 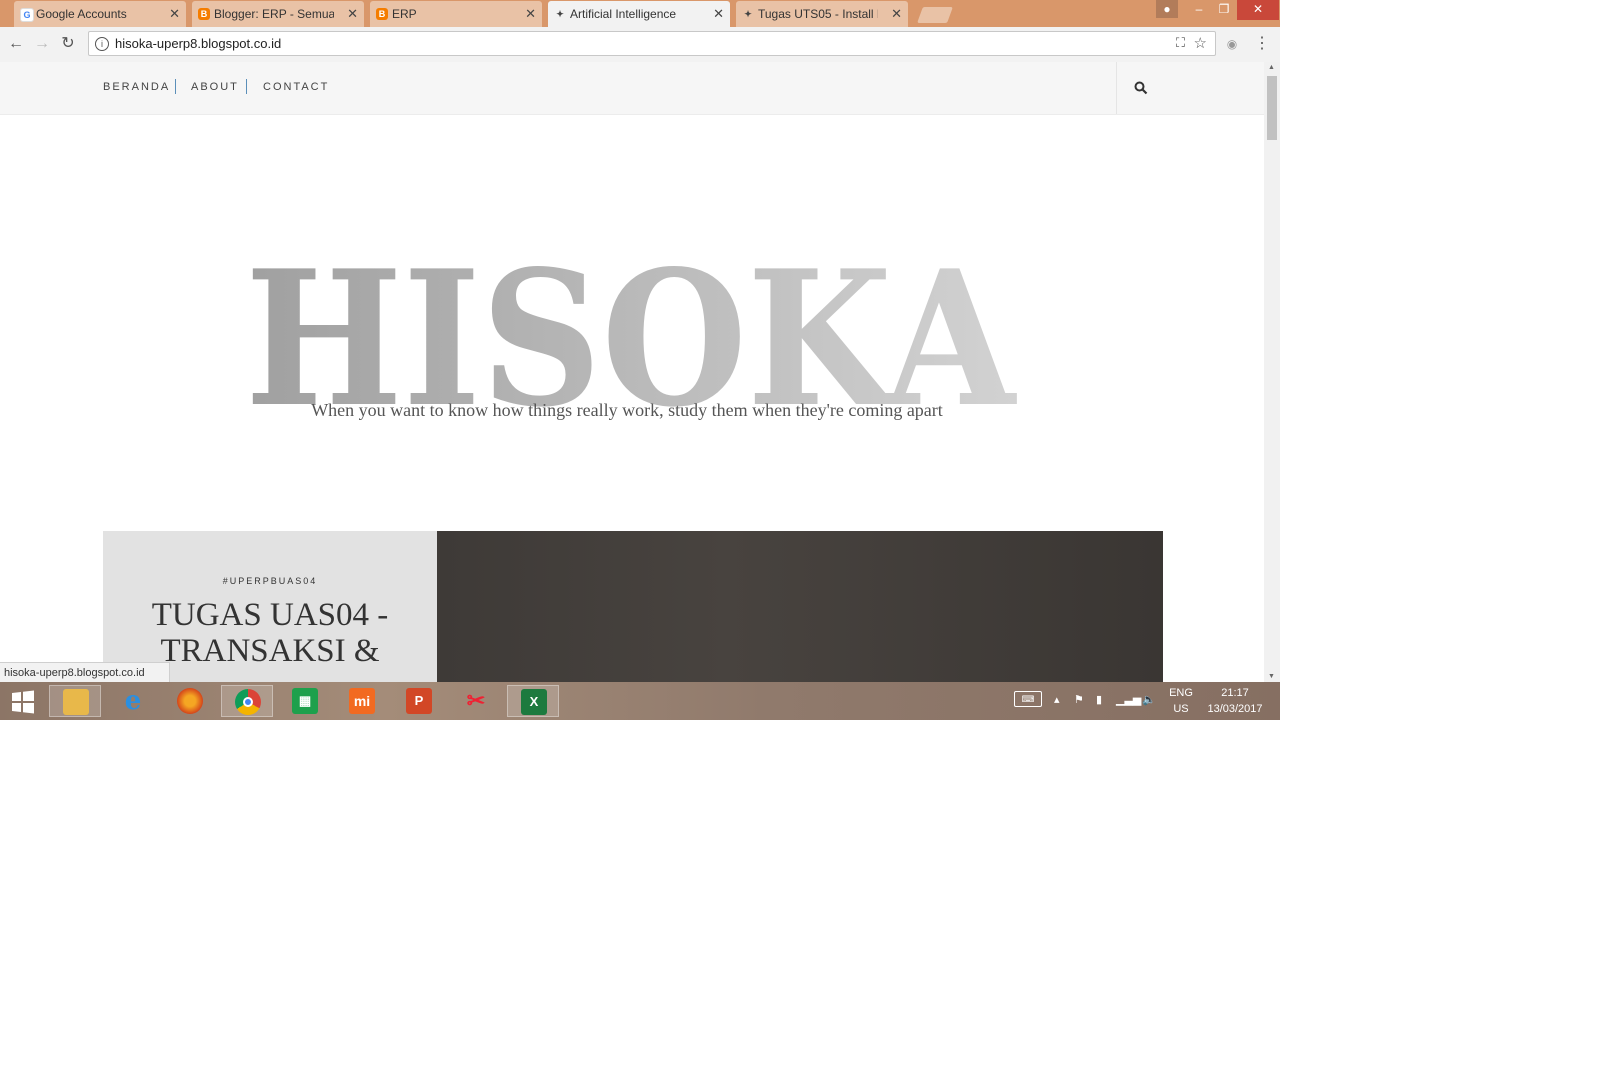 What do you see at coordinates (16, 44) in the screenshot?
I see `back-icon: ←` at bounding box center [16, 44].